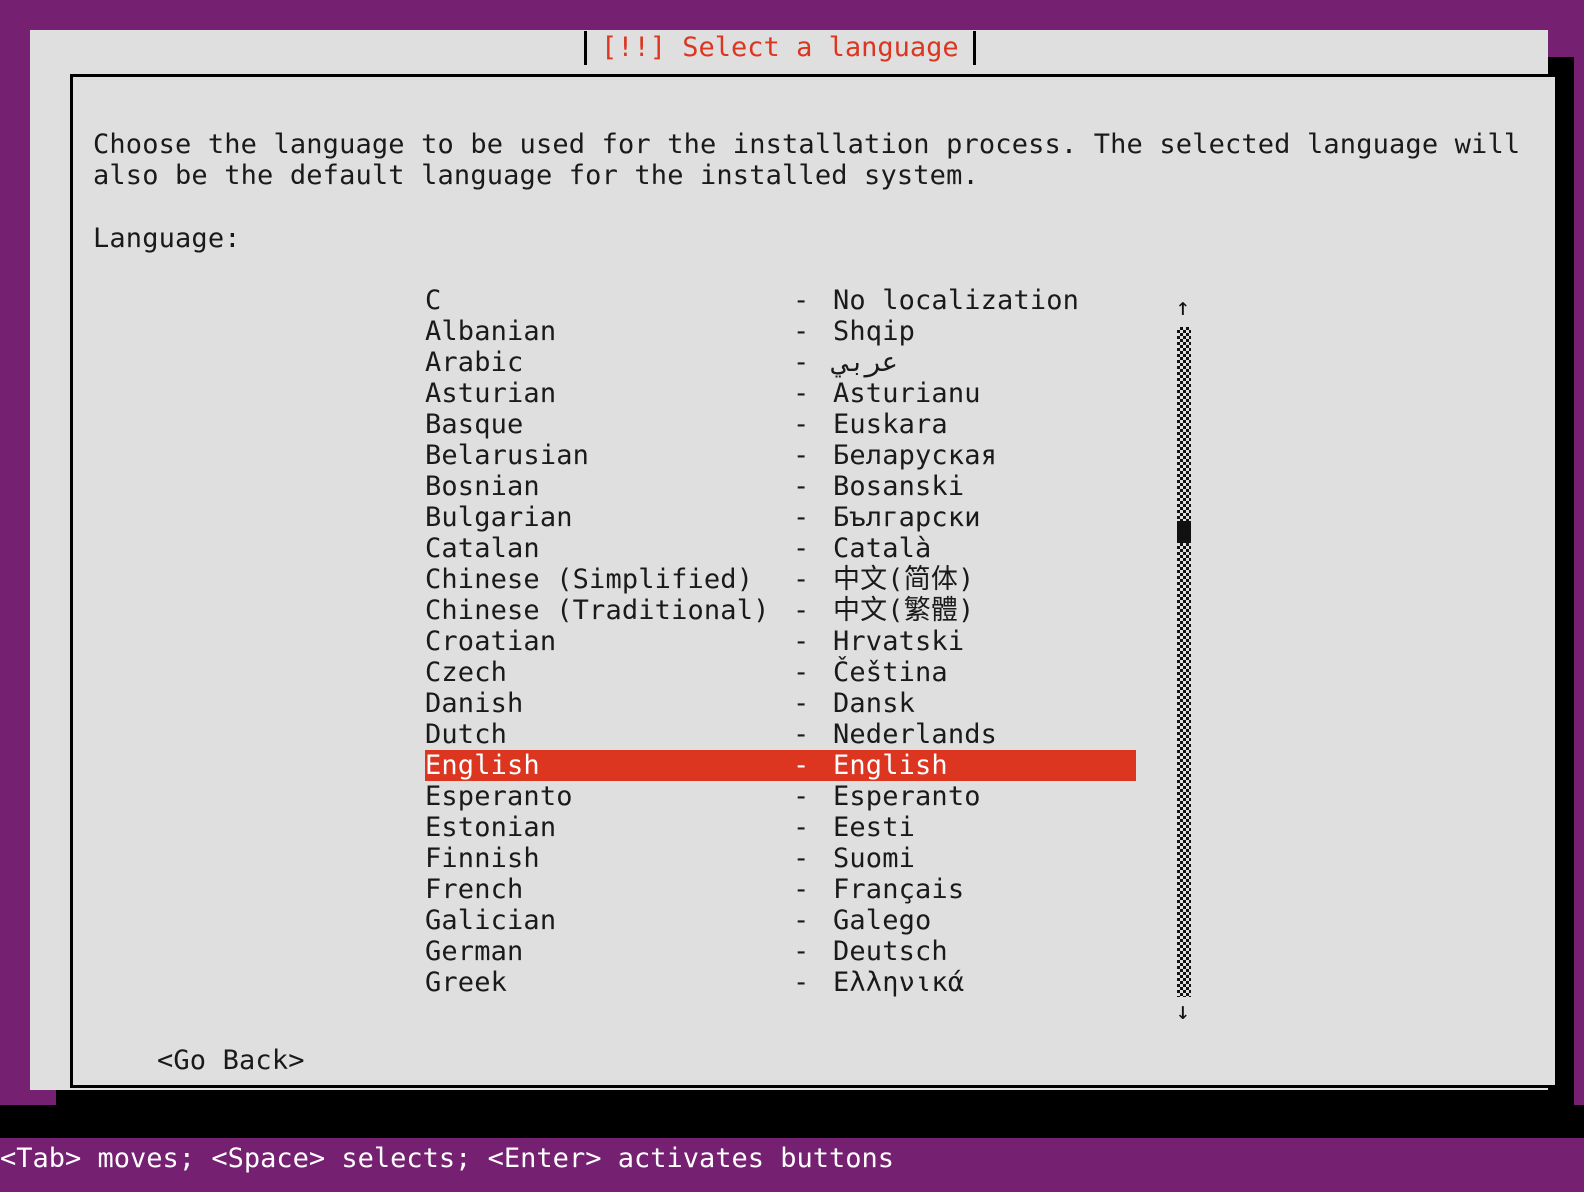 This screenshot has width=1584, height=1192. Describe the element at coordinates (482, 765) in the screenshot. I see `language-name: English` at that location.